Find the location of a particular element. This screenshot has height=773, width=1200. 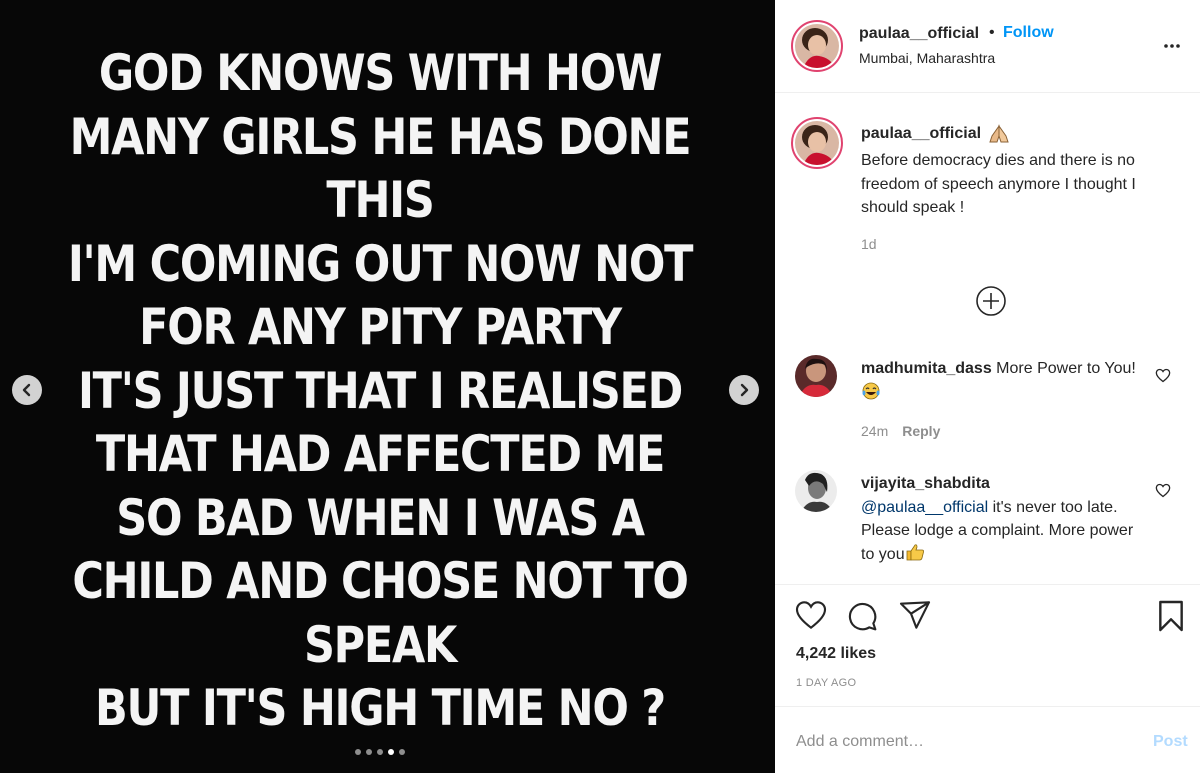

more-options-button is located at coordinates (1172, 45).